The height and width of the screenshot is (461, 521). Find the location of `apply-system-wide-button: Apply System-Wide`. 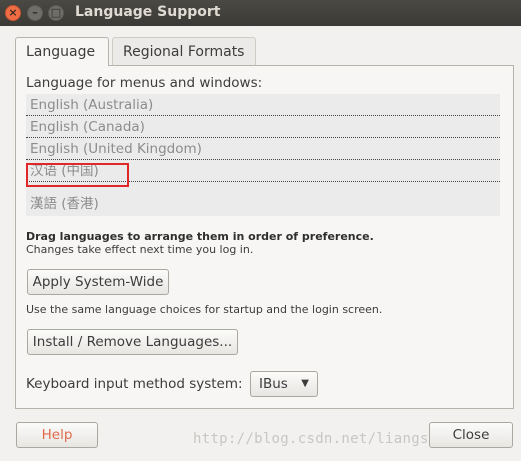

apply-system-wide-button: Apply System-Wide is located at coordinates (98, 282).